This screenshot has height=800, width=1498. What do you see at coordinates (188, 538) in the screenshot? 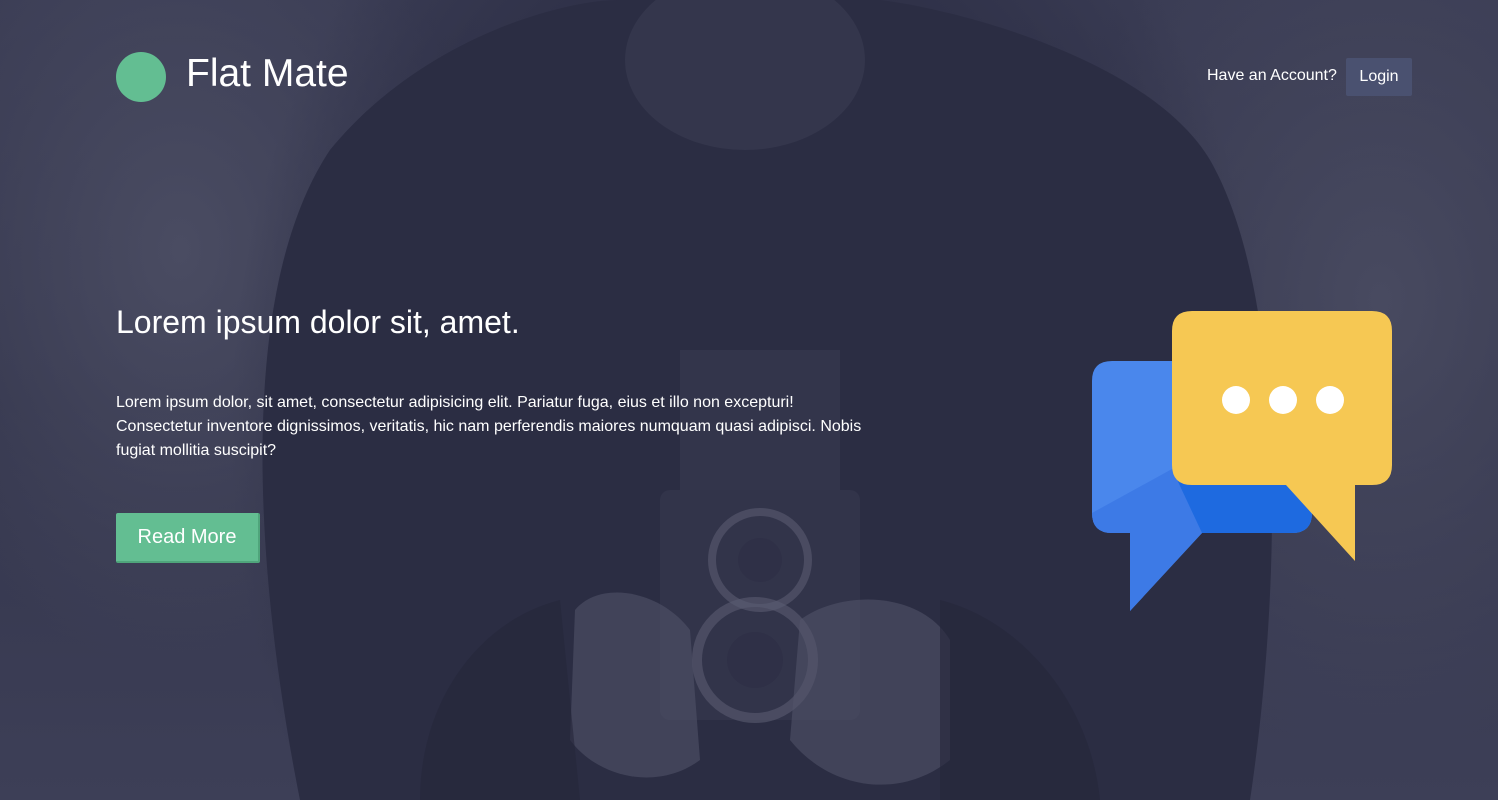
I see `read-more-button: Read More` at bounding box center [188, 538].